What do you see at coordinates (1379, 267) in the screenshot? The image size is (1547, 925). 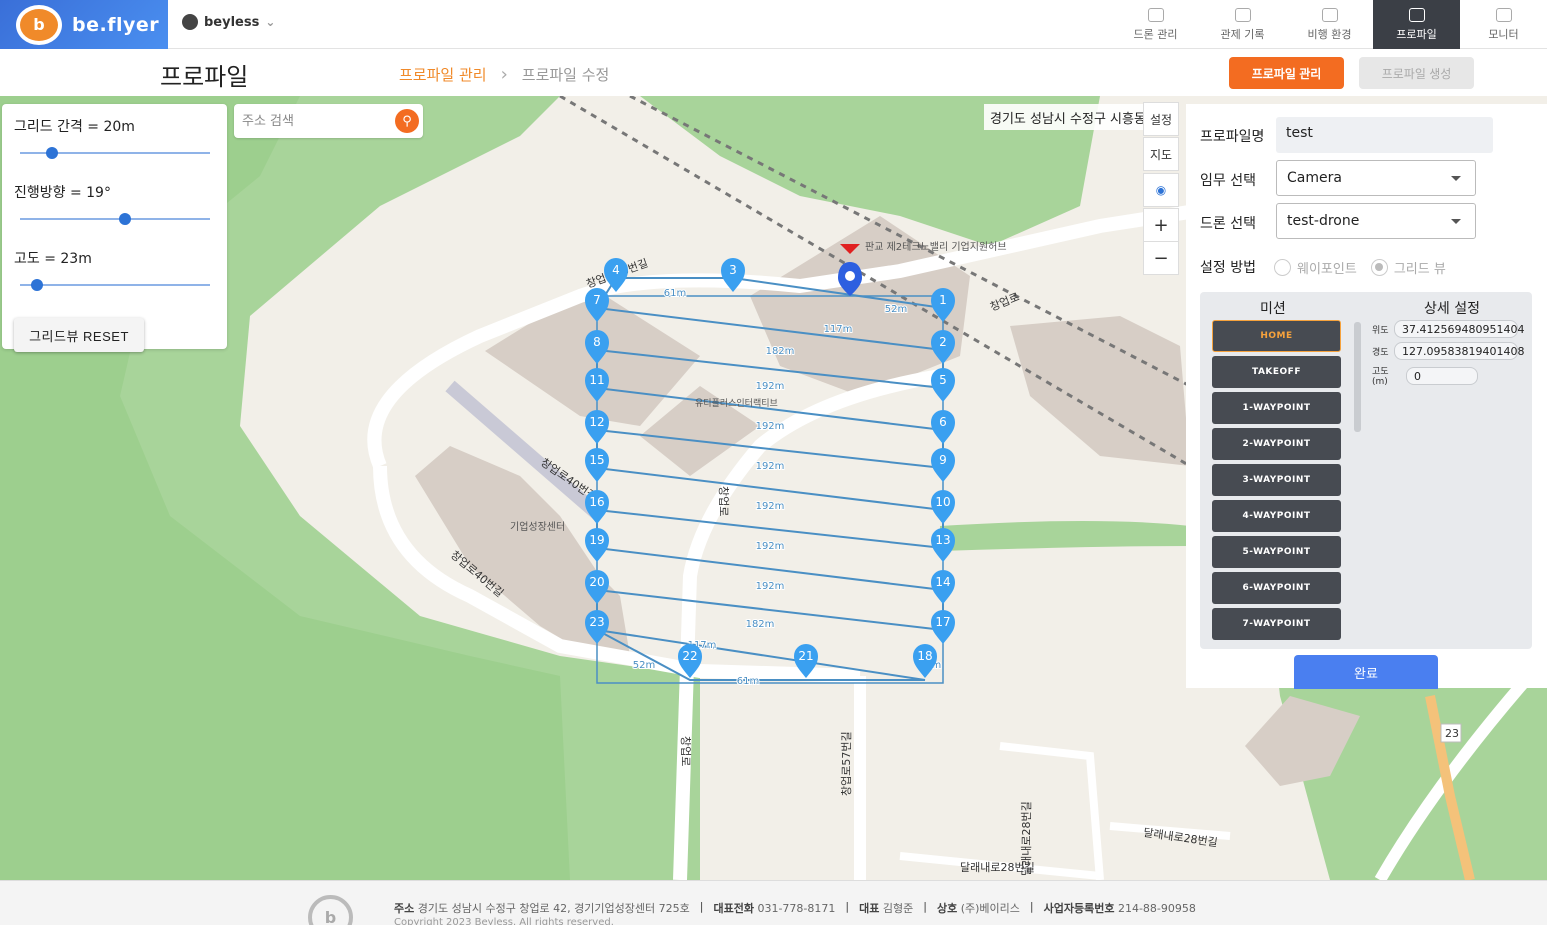 I see `radio-circle-checked` at bounding box center [1379, 267].